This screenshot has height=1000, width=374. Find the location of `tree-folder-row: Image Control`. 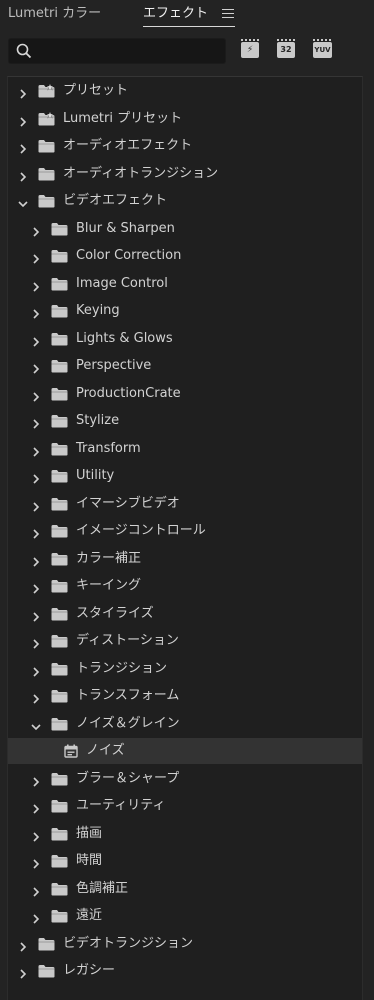

tree-folder-row: Image Control is located at coordinates (185, 284).